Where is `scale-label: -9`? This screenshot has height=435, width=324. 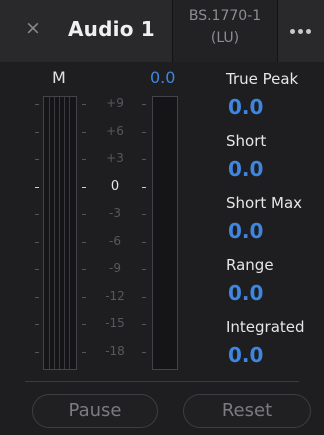 scale-label: -9 is located at coordinates (115, 268).